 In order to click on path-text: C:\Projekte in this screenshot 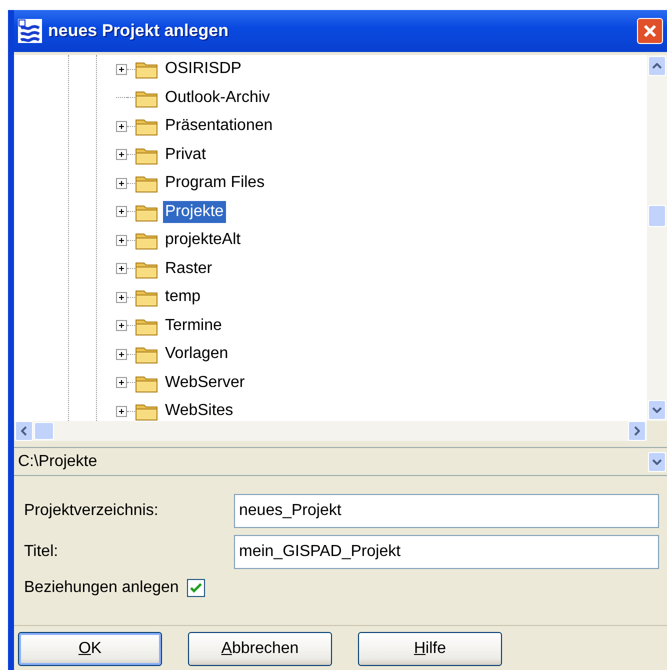, I will do `click(58, 462)`.